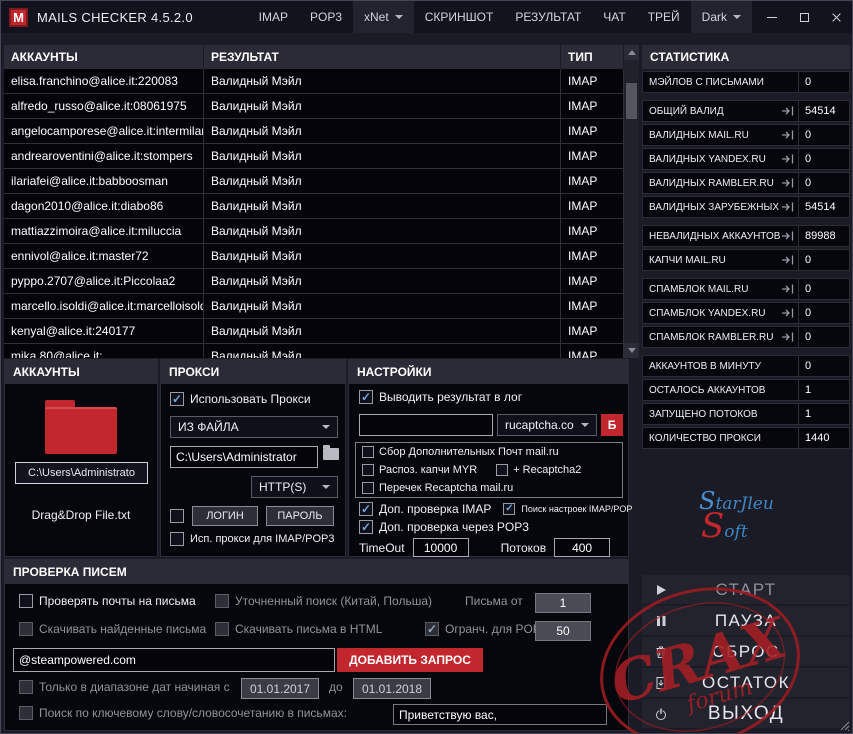 The height and width of the screenshot is (734, 853). Describe the element at coordinates (26, 687) in the screenshot. I see `date-range-checkbox` at that location.